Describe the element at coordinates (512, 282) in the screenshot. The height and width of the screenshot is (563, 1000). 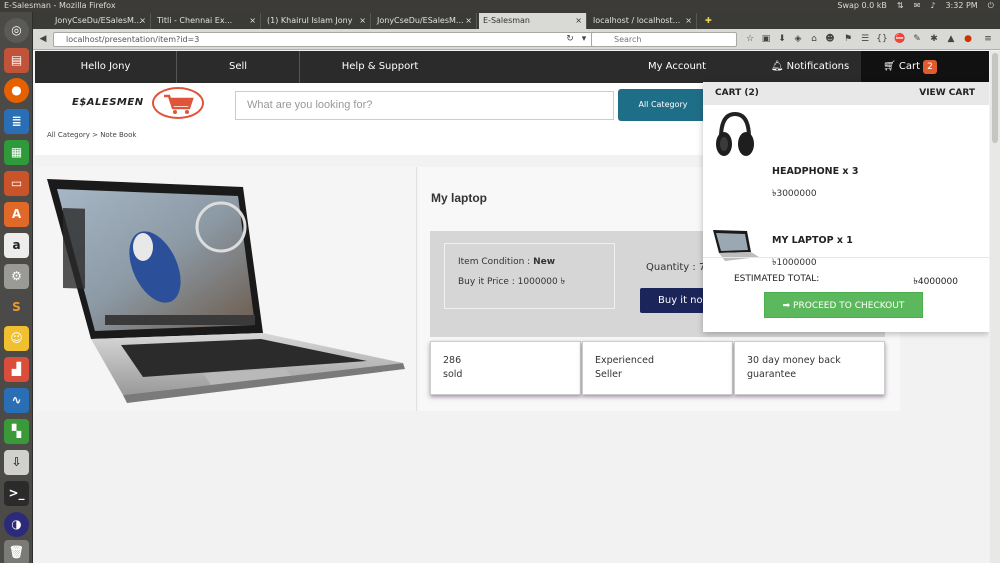
I see `price-row: Buy it Price : 1000000 ৳` at that location.